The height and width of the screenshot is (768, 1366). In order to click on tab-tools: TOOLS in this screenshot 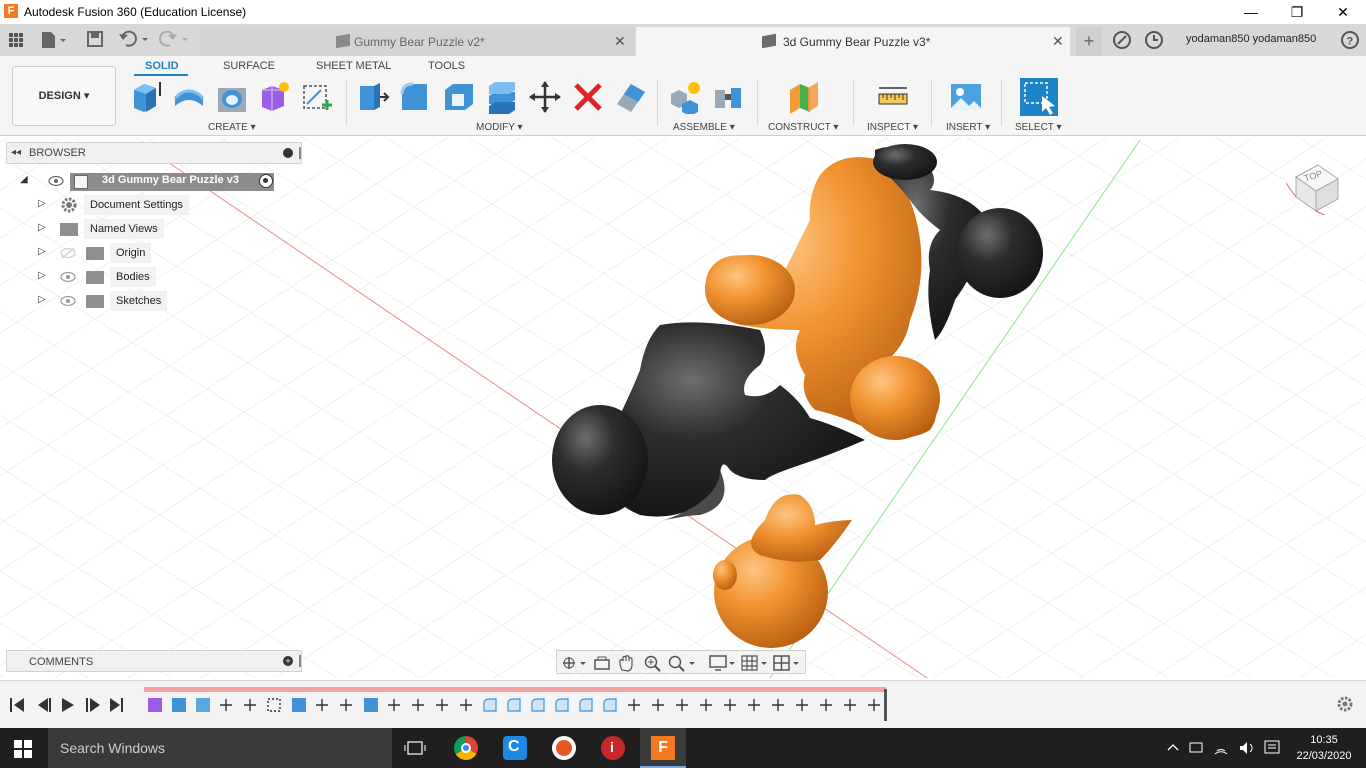, I will do `click(446, 66)`.